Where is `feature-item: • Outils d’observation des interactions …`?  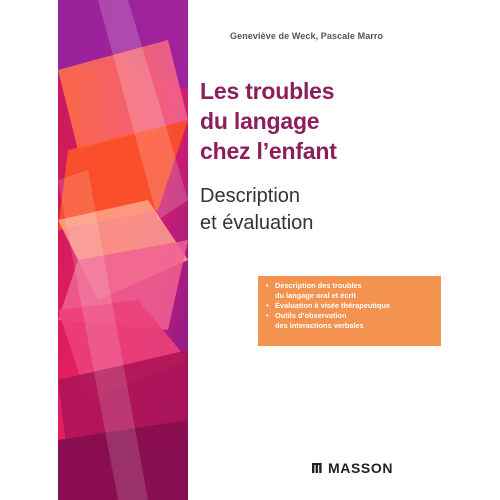 feature-item: • Outils d’observation des interactions … is located at coordinates (351, 321).